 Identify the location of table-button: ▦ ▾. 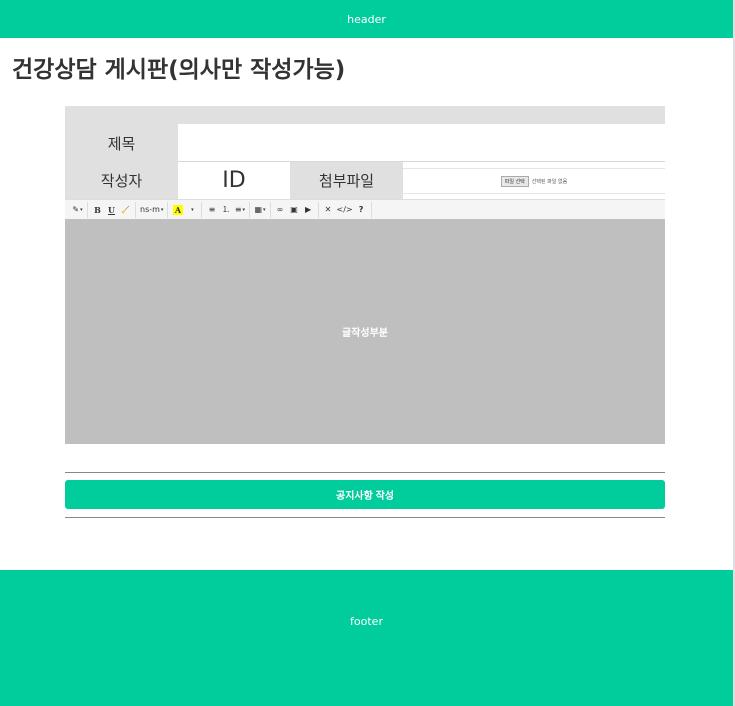
(259, 209).